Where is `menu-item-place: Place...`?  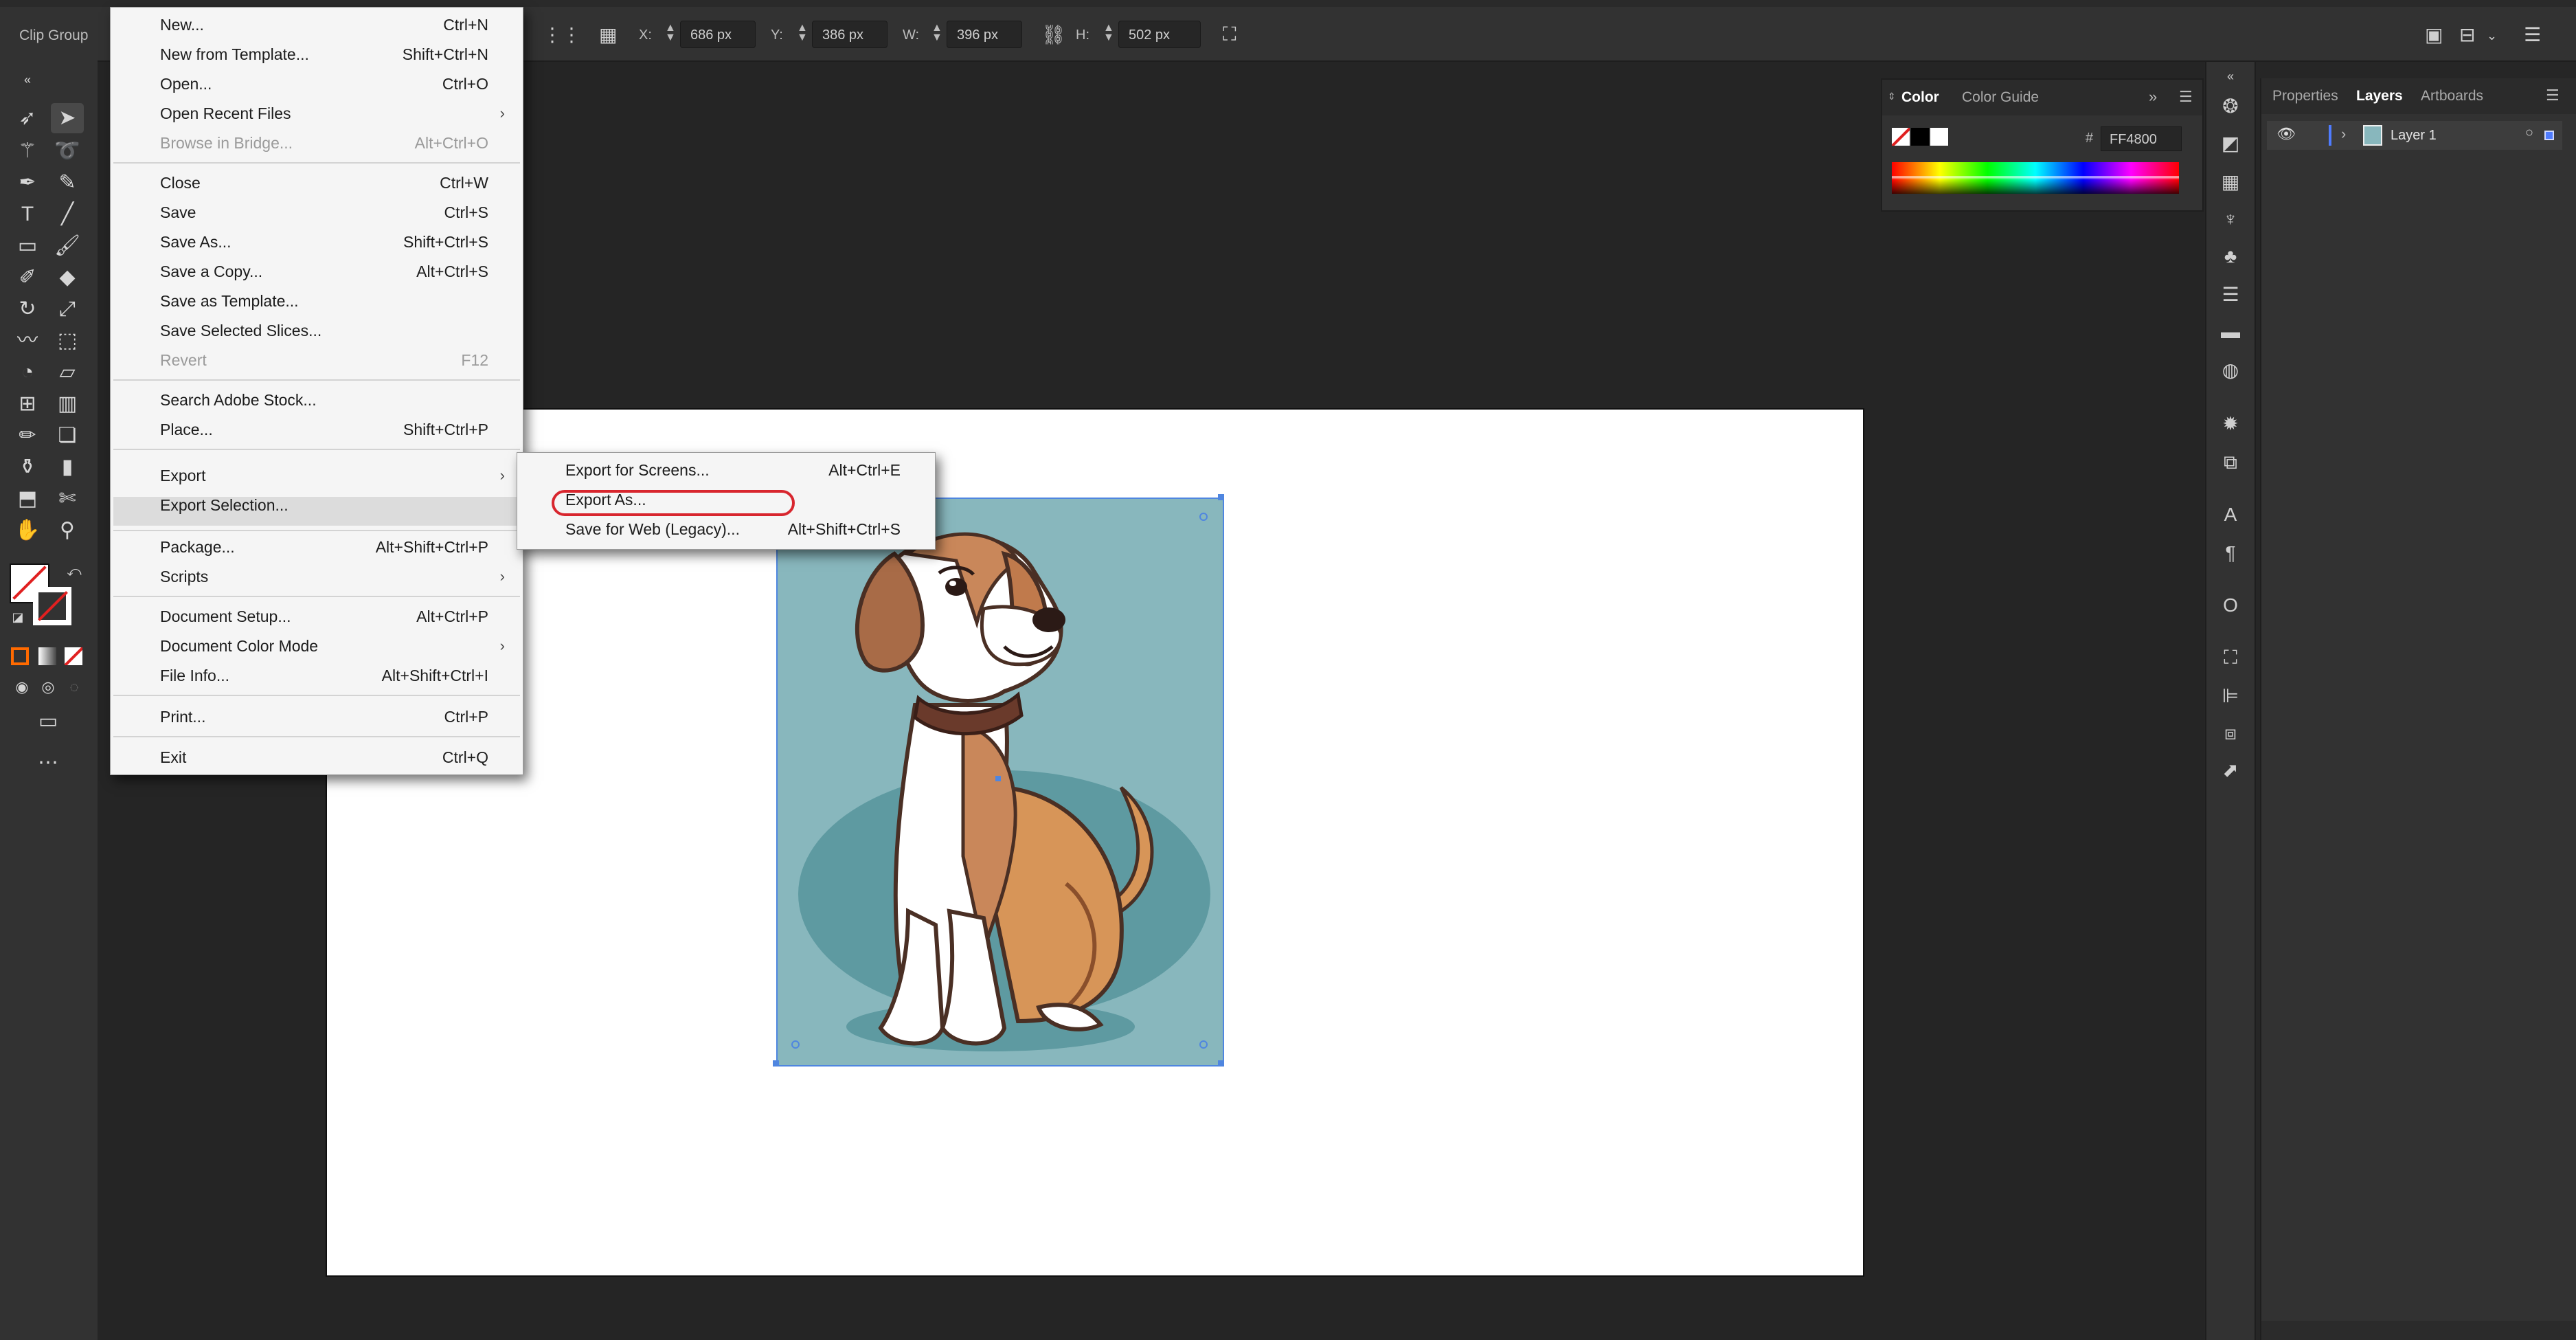 menu-item-place: Place... is located at coordinates (186, 430).